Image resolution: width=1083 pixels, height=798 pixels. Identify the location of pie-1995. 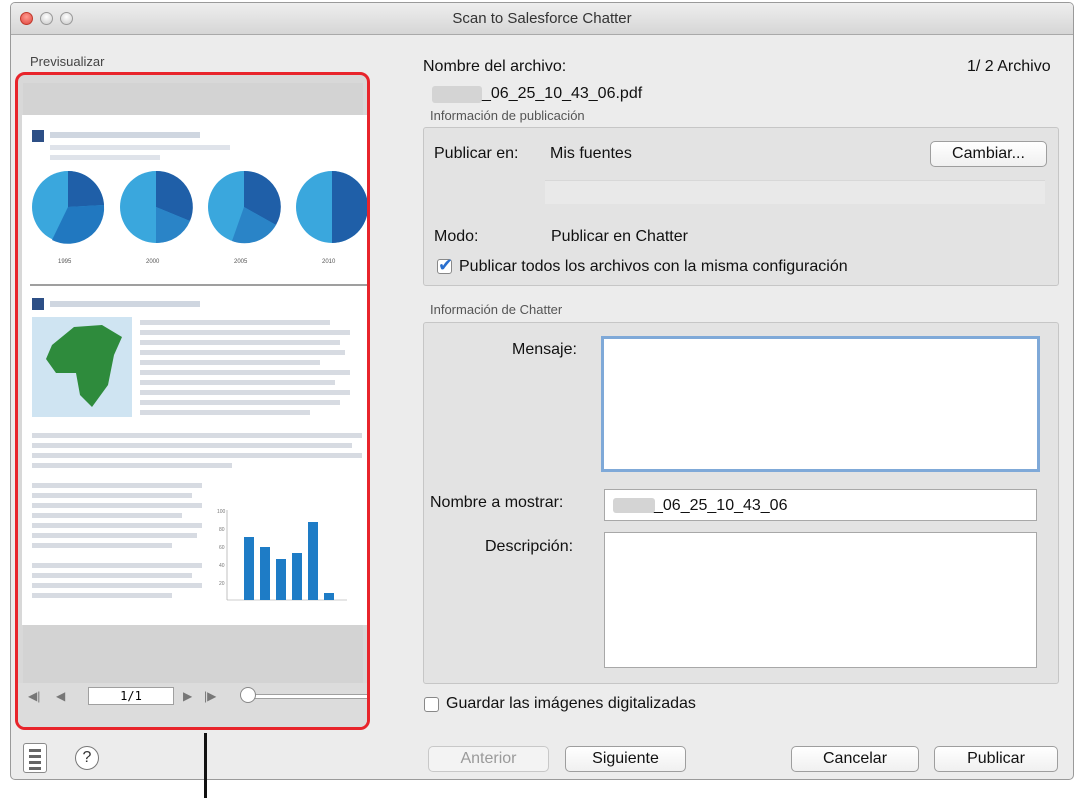
(68, 207).